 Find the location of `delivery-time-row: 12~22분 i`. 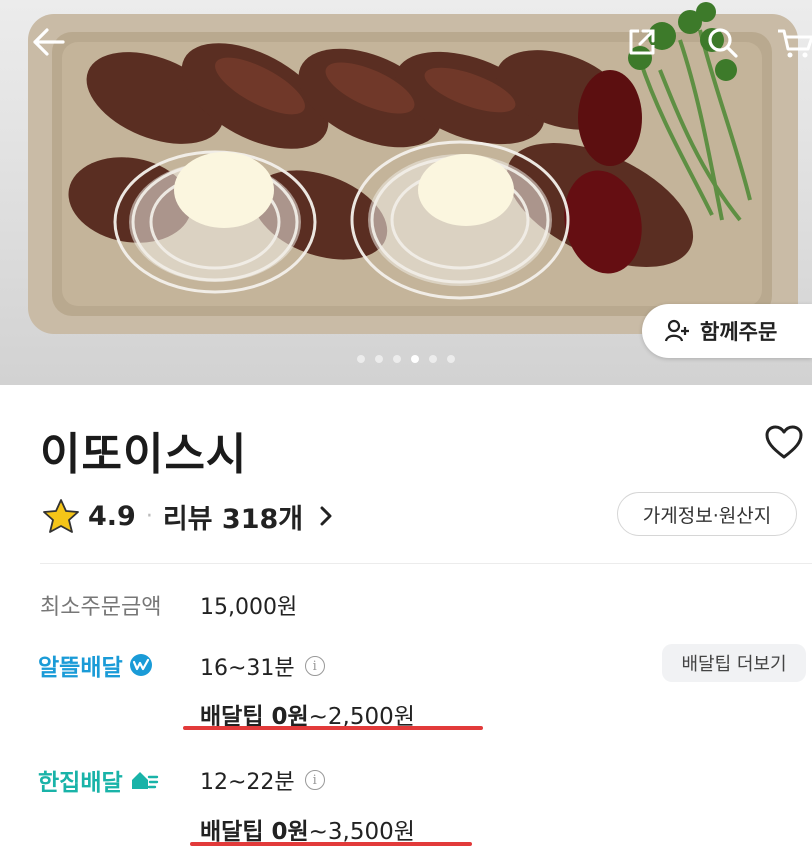

delivery-time-row: 12~22분 i is located at coordinates (262, 780).